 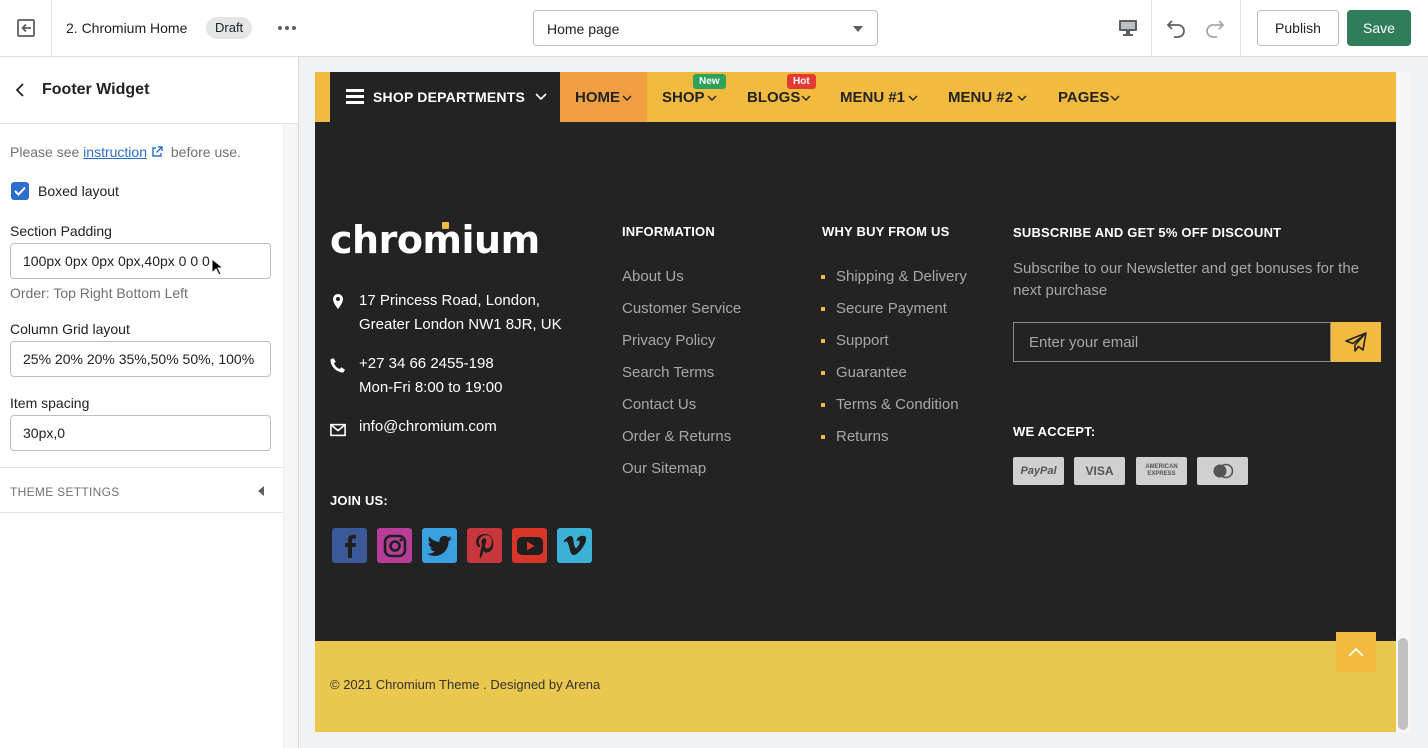 What do you see at coordinates (689, 97) in the screenshot?
I see `nav-item-shop: New SHOP` at bounding box center [689, 97].